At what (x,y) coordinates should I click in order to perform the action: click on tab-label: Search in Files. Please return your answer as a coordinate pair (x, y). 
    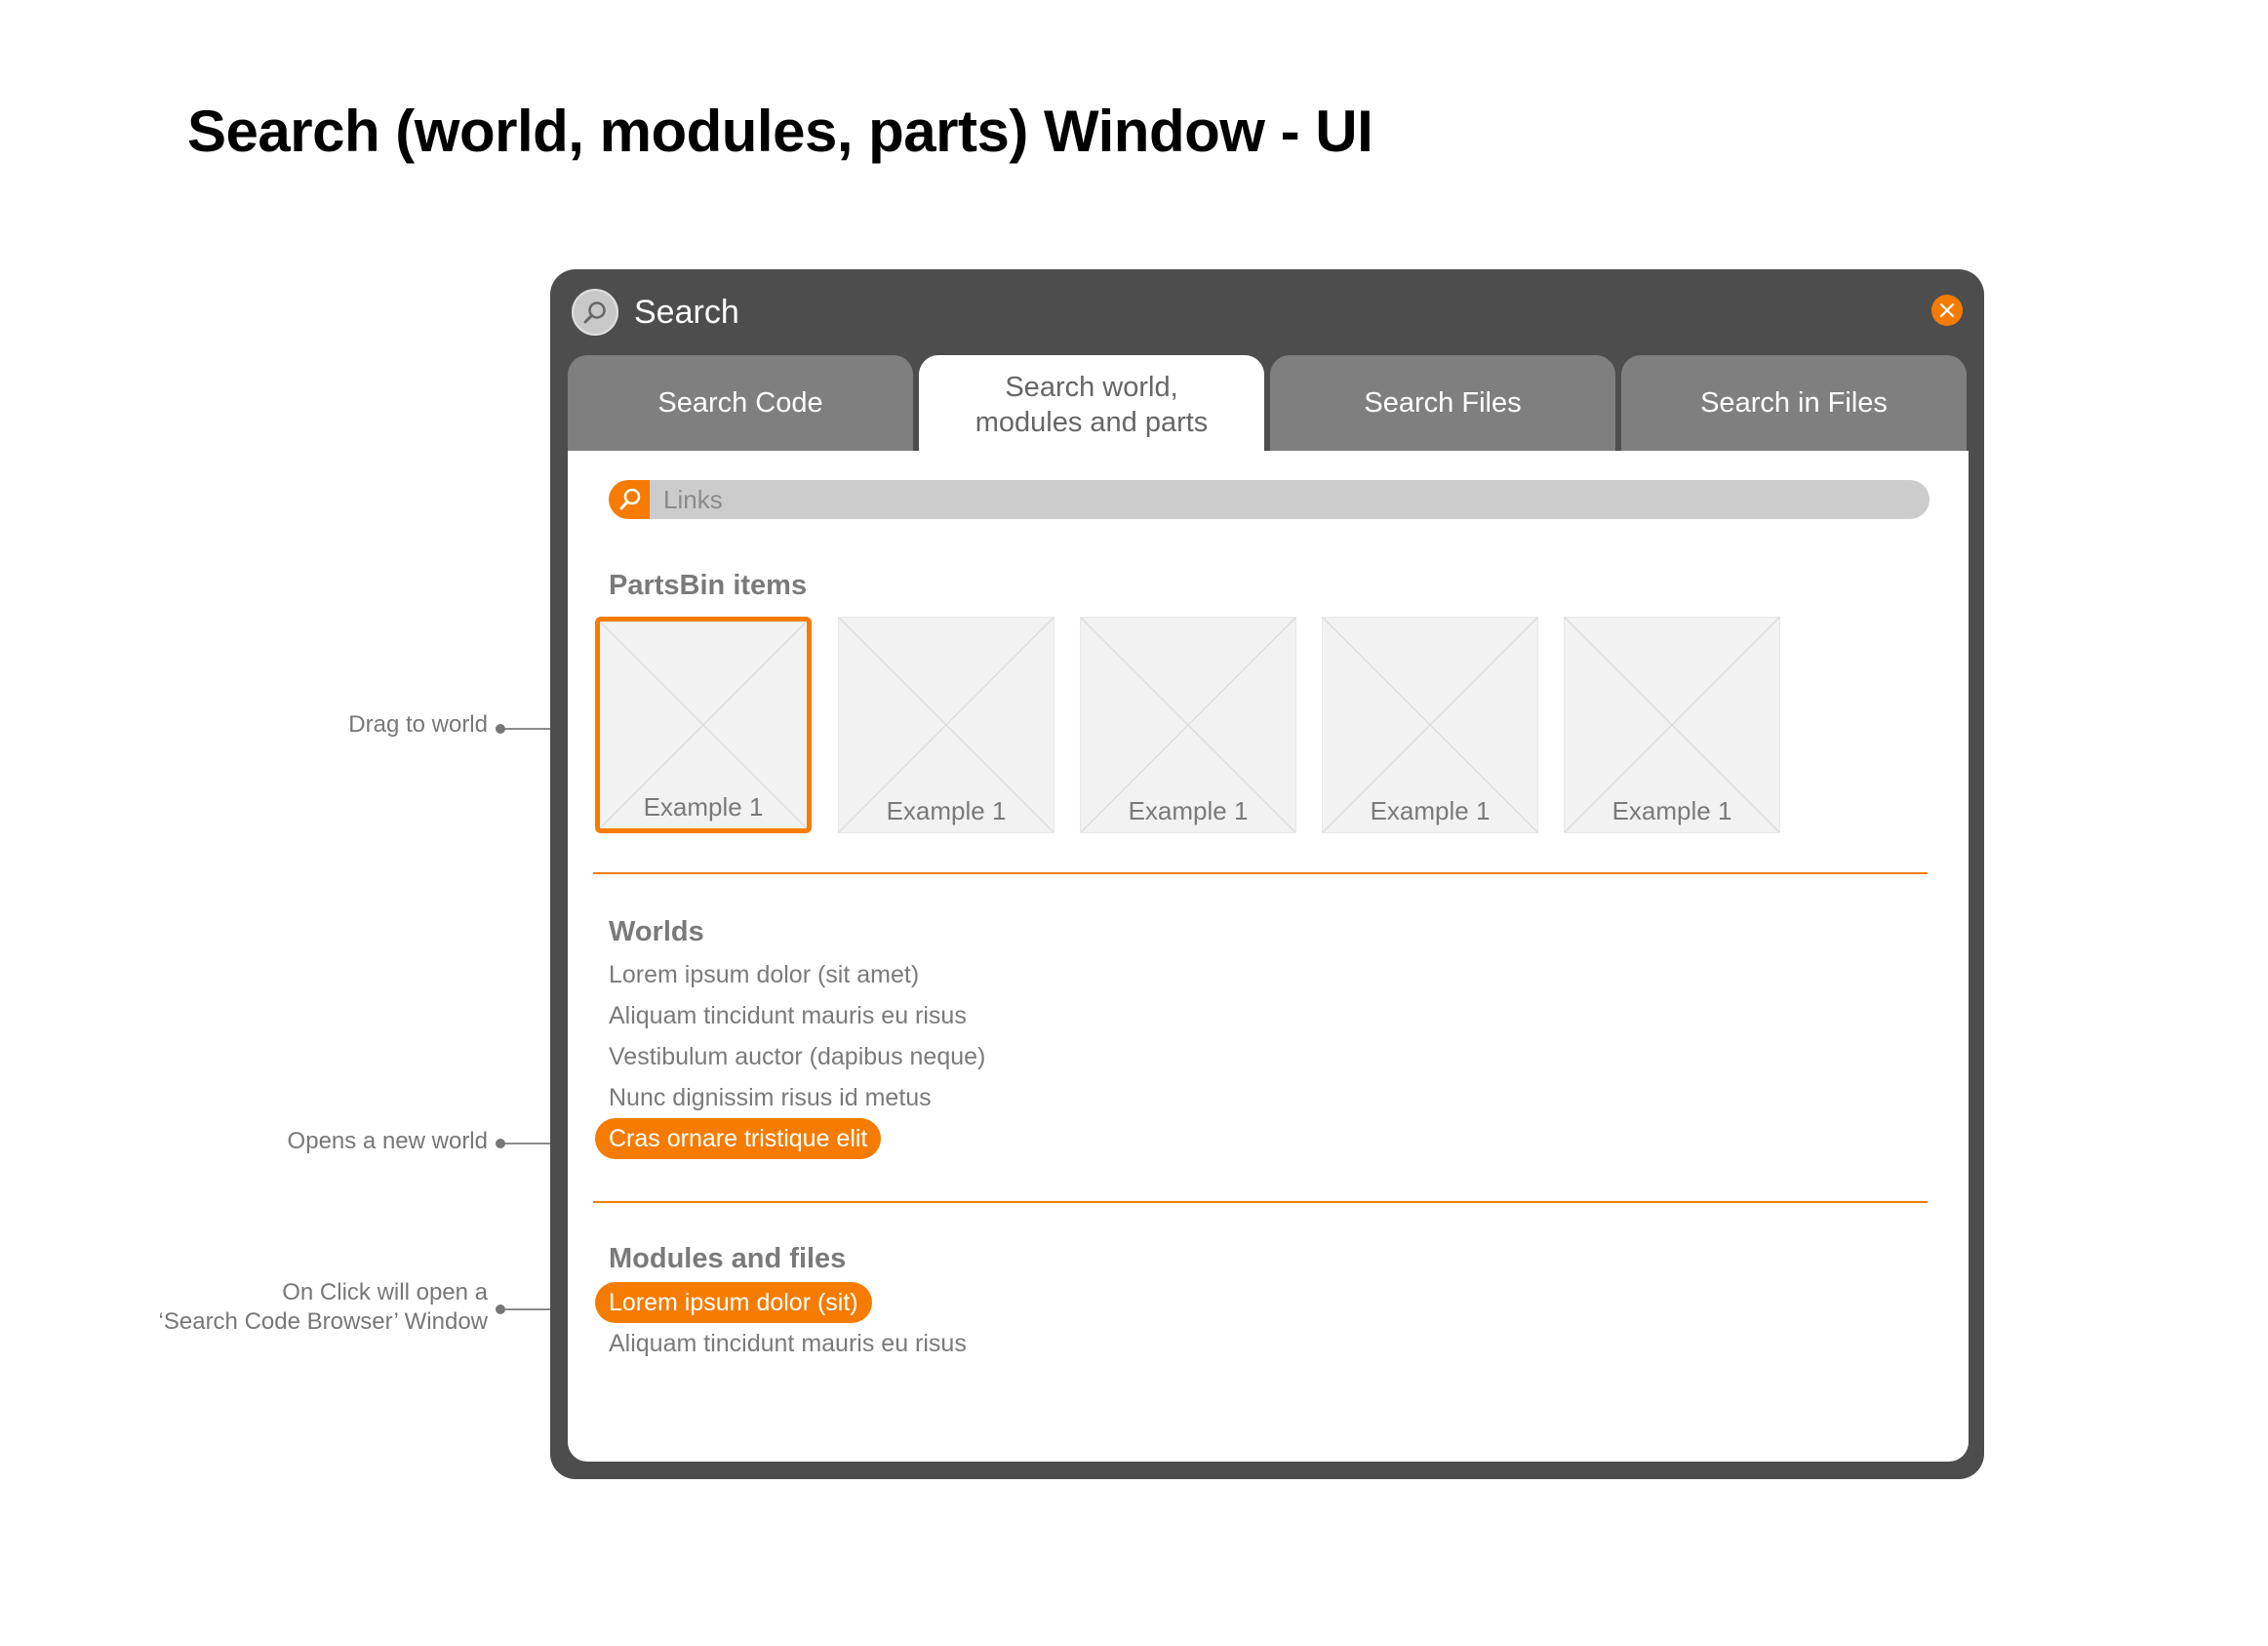
    Looking at the image, I should click on (1794, 403).